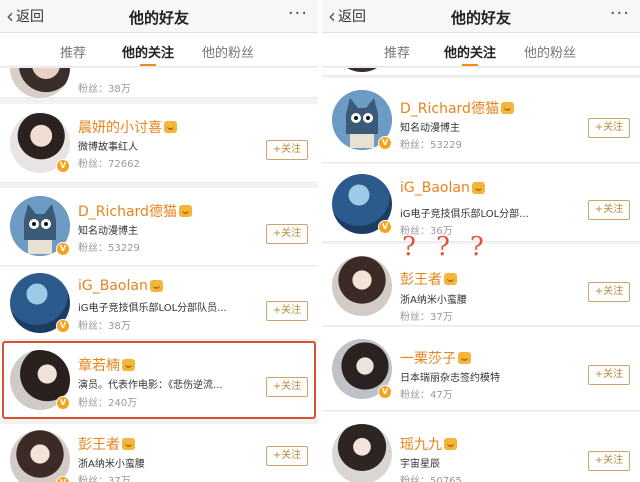 This screenshot has width=640, height=482. I want to click on tab-bar: 推荐 他的关注 他的粉丝, so click(481, 50).